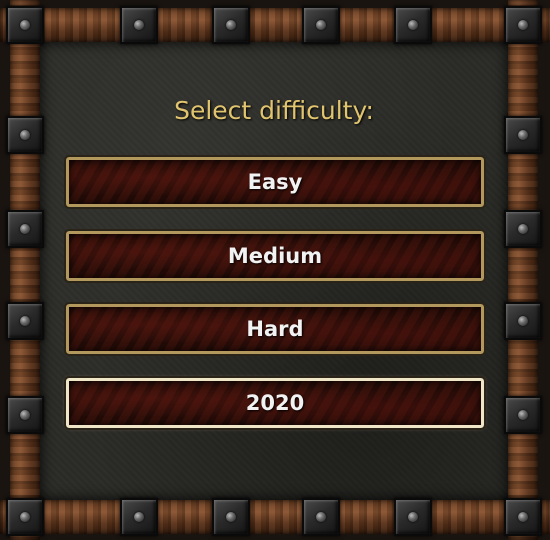 Image resolution: width=550 pixels, height=540 pixels. What do you see at coordinates (275, 517) in the screenshot?
I see `wooden-frame-bottom` at bounding box center [275, 517].